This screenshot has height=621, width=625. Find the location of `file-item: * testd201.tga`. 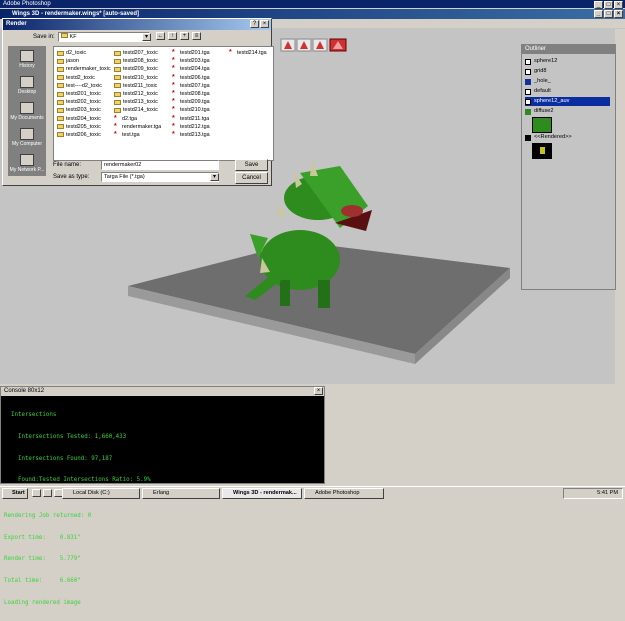

file-item: * testd201.tga is located at coordinates (191, 53).